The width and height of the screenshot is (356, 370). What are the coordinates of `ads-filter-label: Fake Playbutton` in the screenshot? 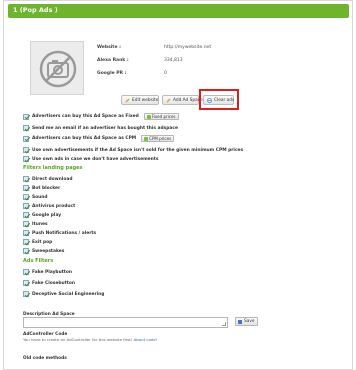 It's located at (52, 272).